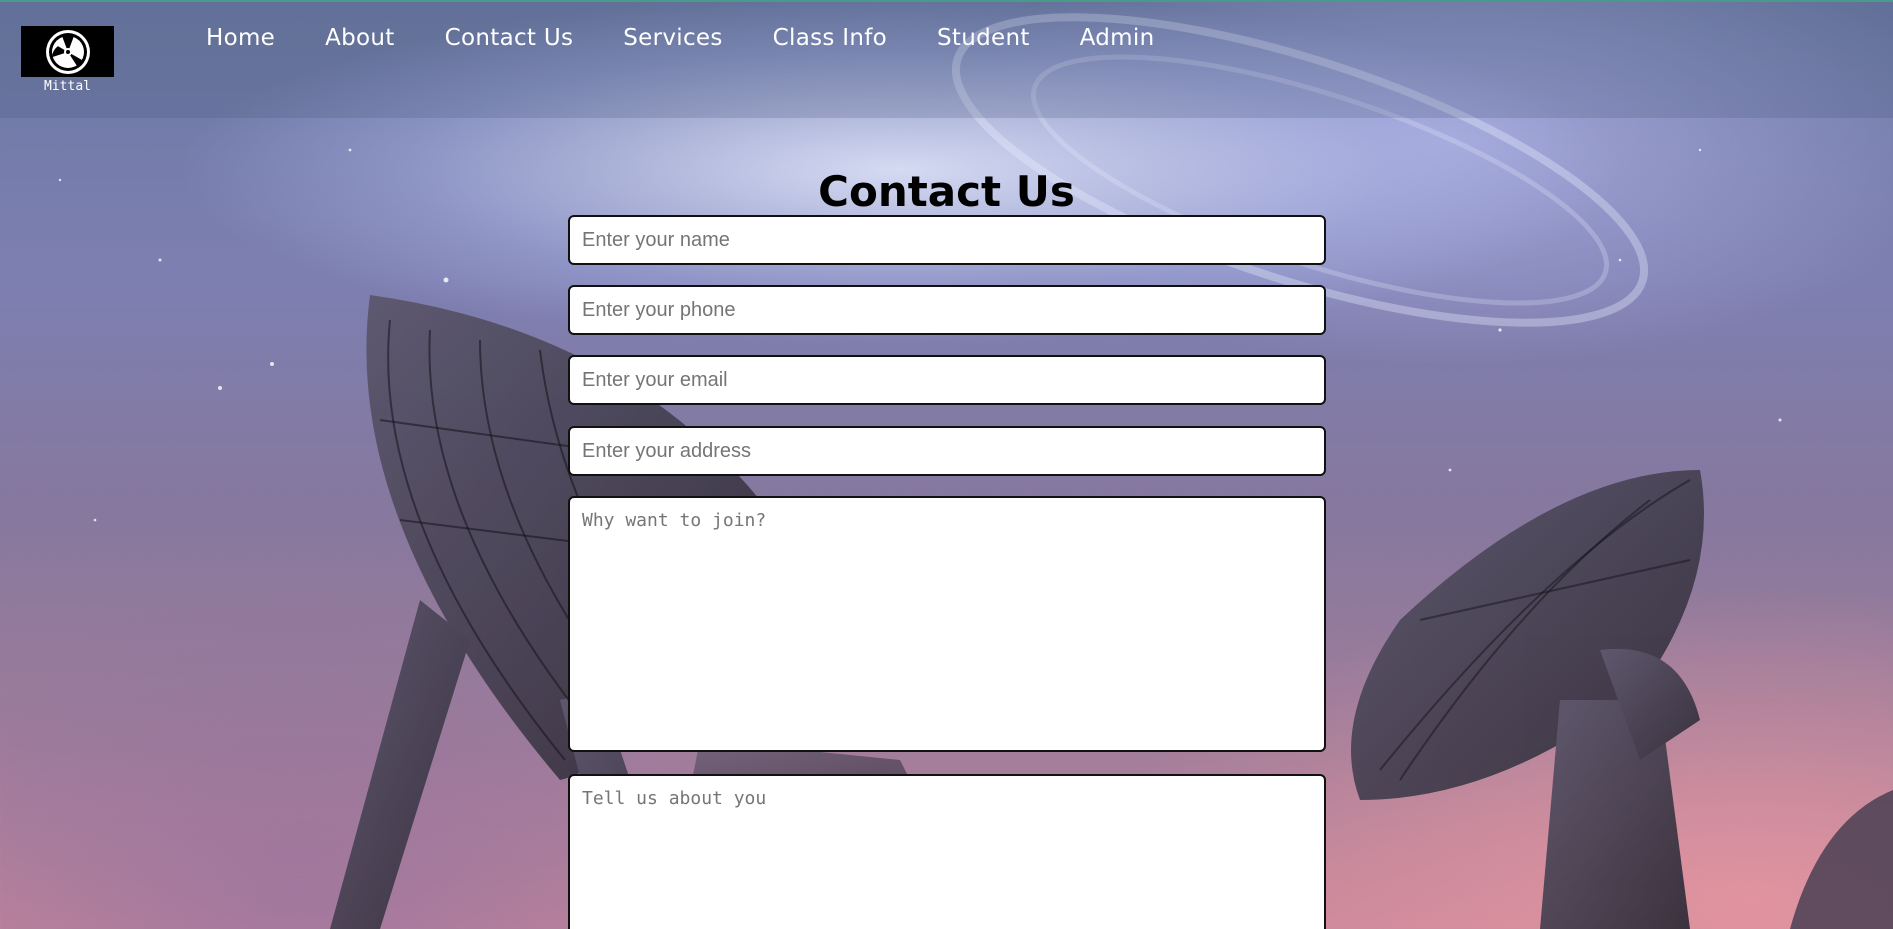 The width and height of the screenshot is (1893, 929). Describe the element at coordinates (983, 38) in the screenshot. I see `nav-student: Student` at that location.